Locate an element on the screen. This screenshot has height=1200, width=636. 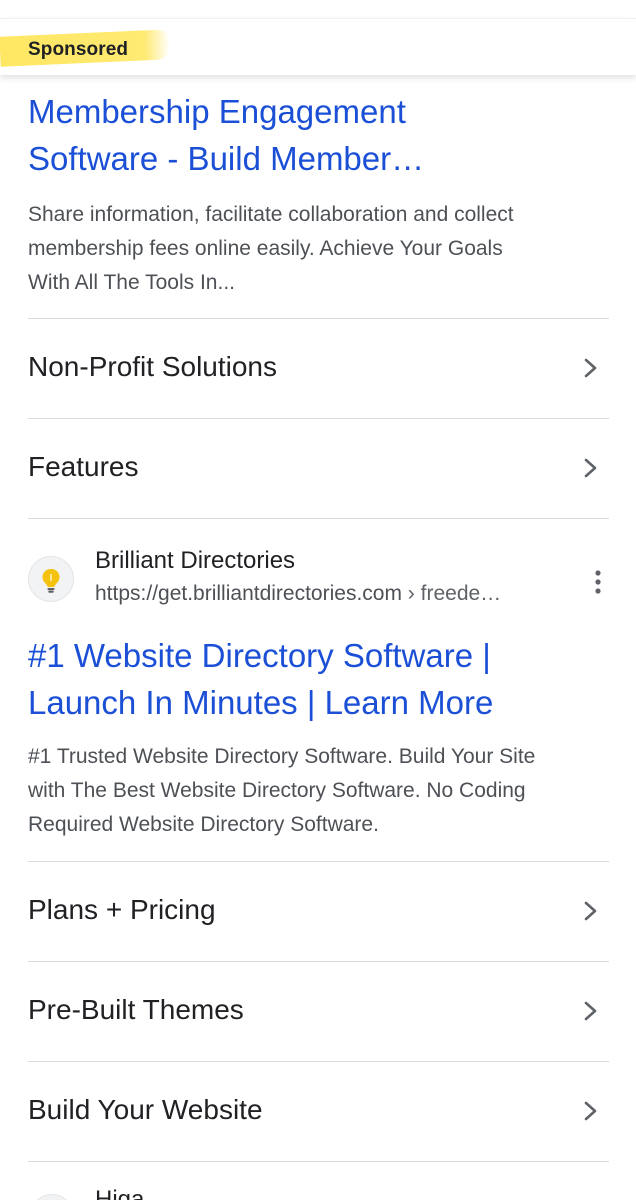
lightbulb-icon is located at coordinates (51, 581).